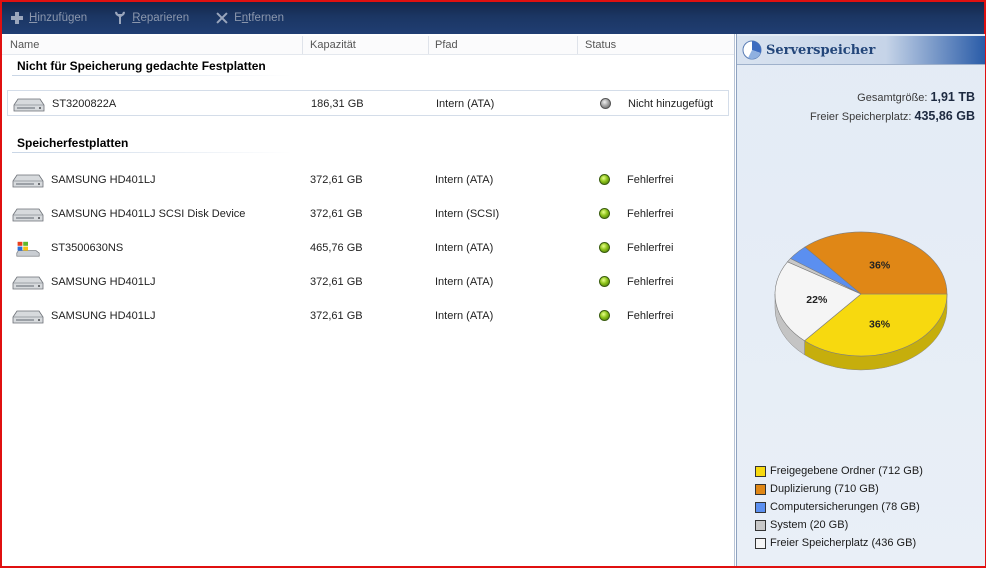 The width and height of the screenshot is (986, 568). Describe the element at coordinates (493, 18) in the screenshot. I see `toolbar: Hinzufügen Reparieren Entfernen` at that location.